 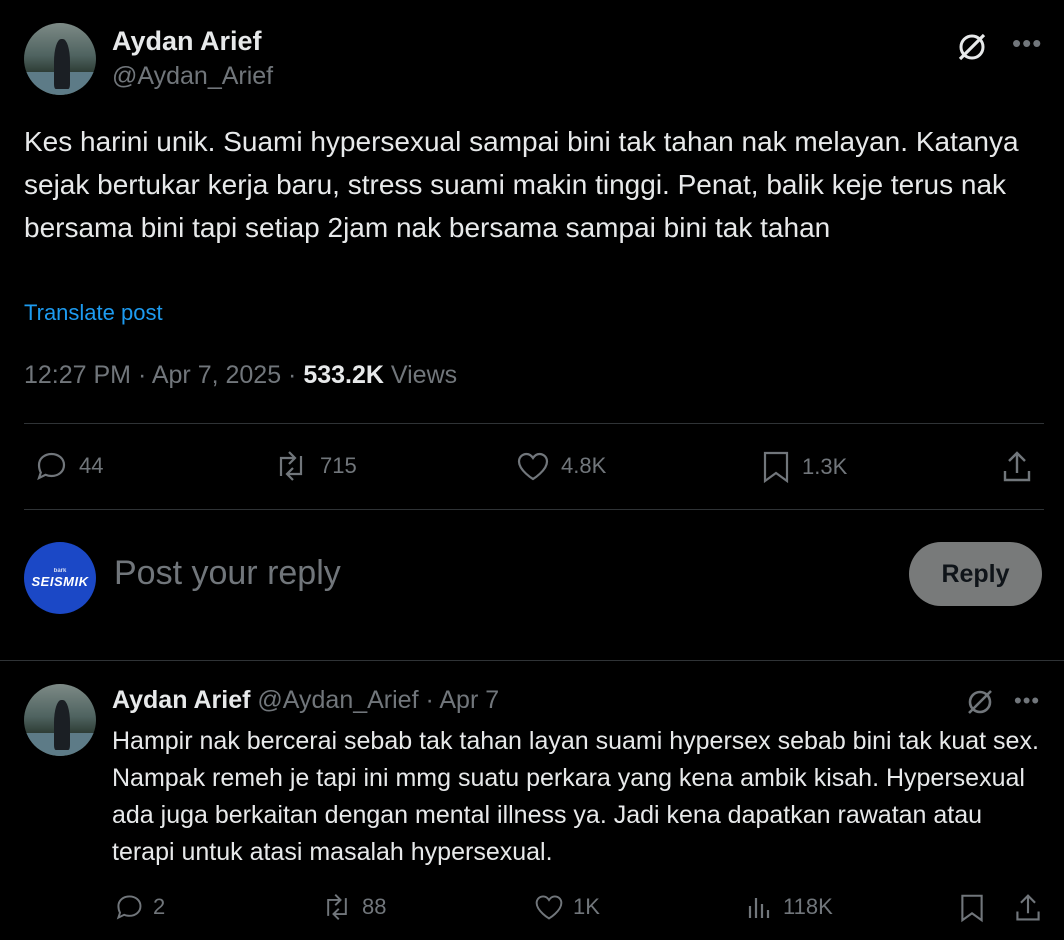 What do you see at coordinates (759, 908) in the screenshot?
I see `views-icon` at bounding box center [759, 908].